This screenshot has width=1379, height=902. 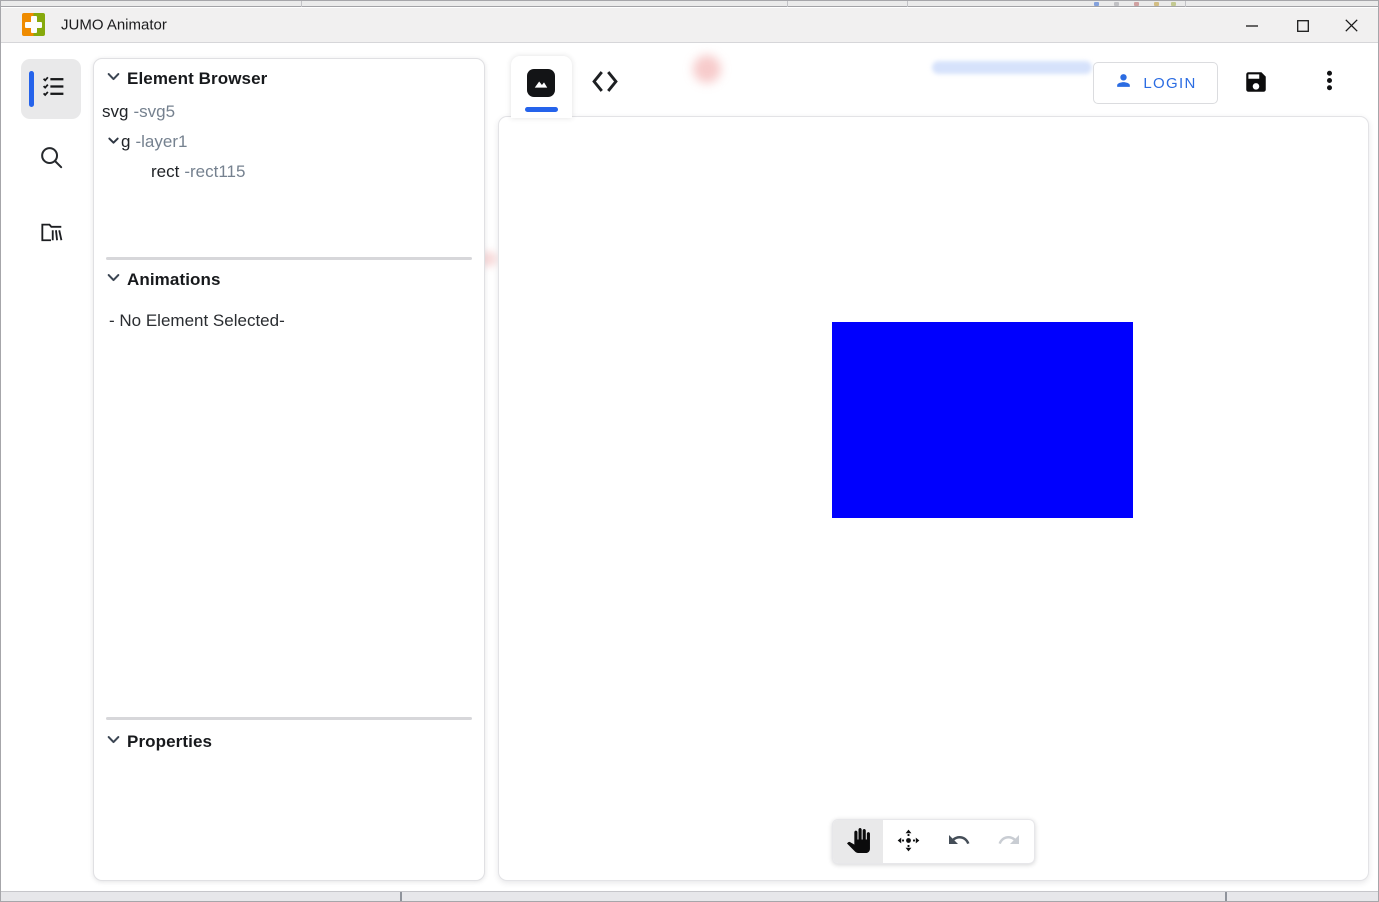 I want to click on properties-title: Properties, so click(x=170, y=741).